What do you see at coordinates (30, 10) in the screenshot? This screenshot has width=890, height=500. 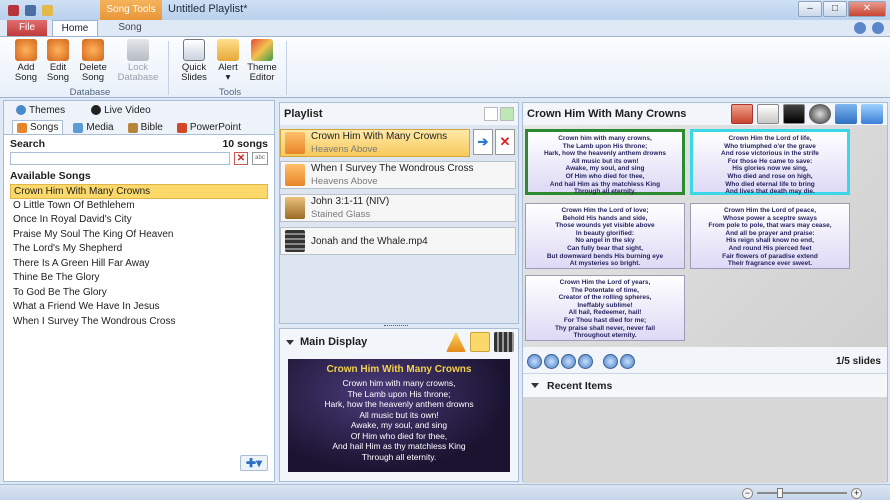 I see `save-icon` at bounding box center [30, 10].